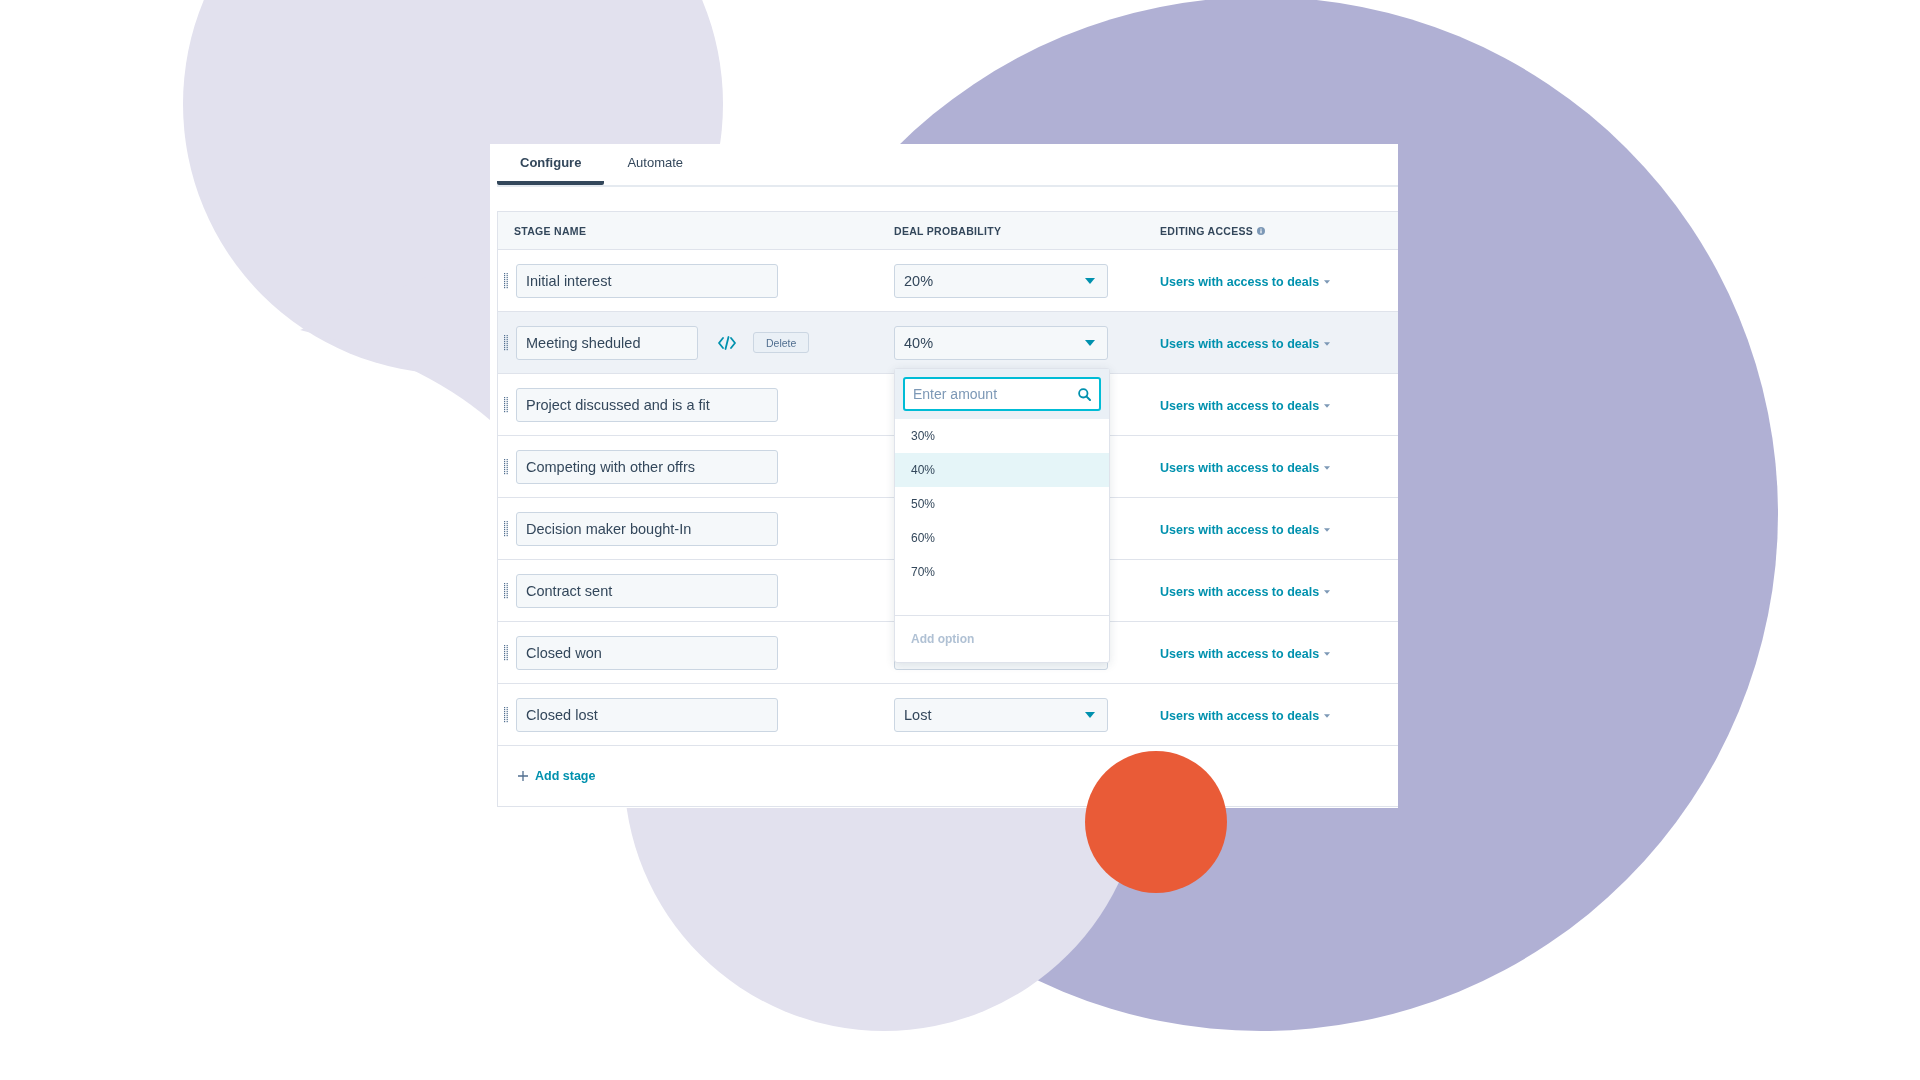  I want to click on stage-name-field: Closed lost, so click(647, 714).